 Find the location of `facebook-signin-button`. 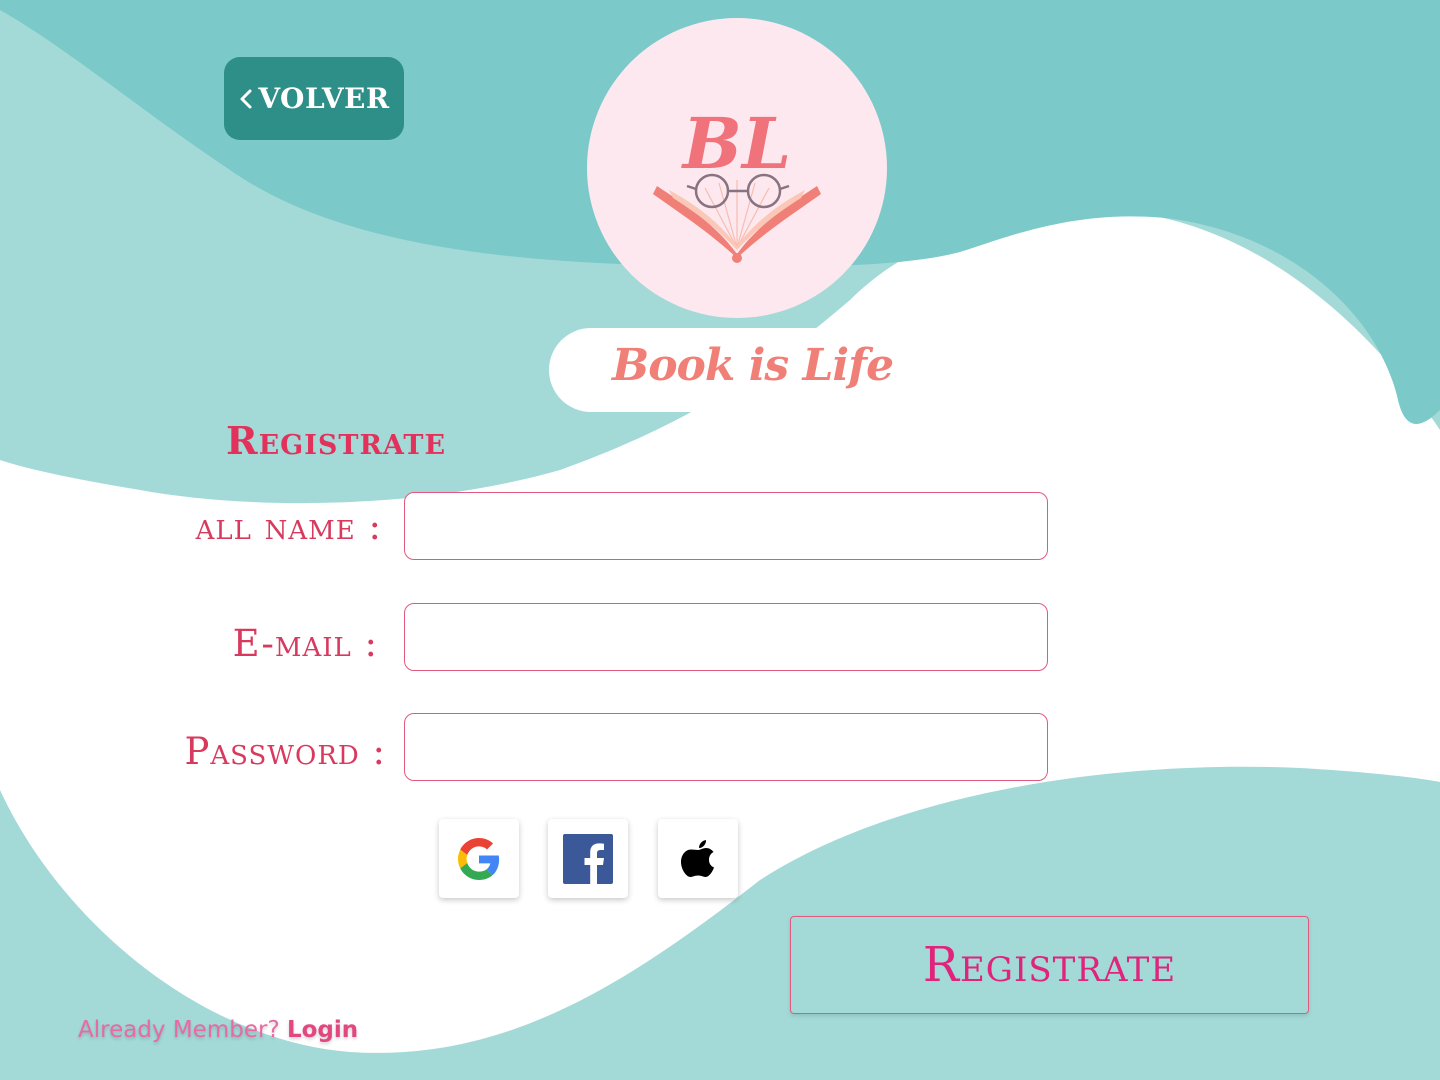

facebook-signin-button is located at coordinates (588, 858).